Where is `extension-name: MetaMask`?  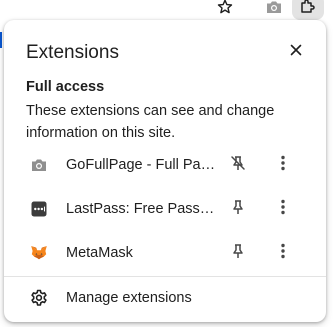 extension-name: MetaMask is located at coordinates (99, 253).